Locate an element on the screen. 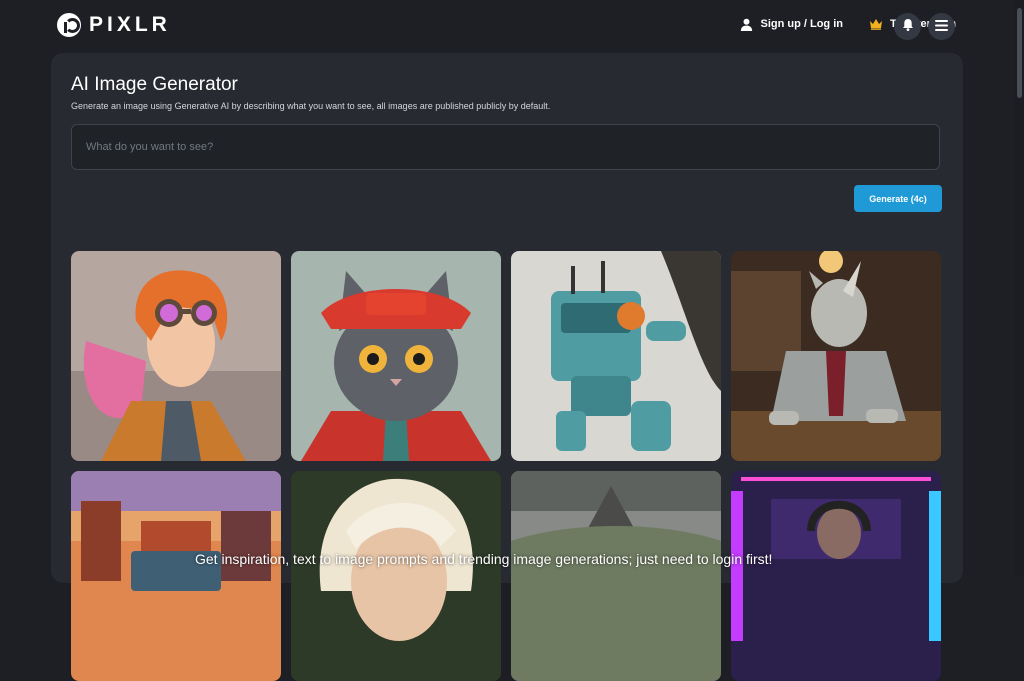 The width and height of the screenshot is (1024, 681). prompt-input is located at coordinates (505, 147).